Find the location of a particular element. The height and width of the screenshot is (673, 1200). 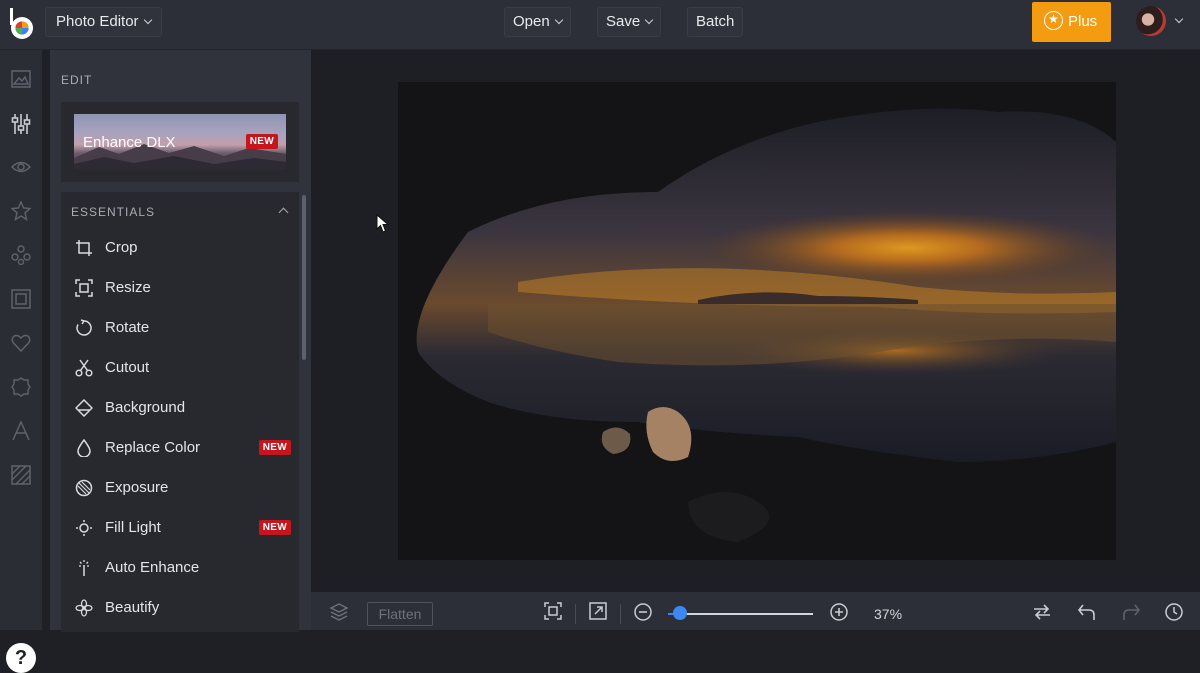

badge-icon is located at coordinates (21, 388).